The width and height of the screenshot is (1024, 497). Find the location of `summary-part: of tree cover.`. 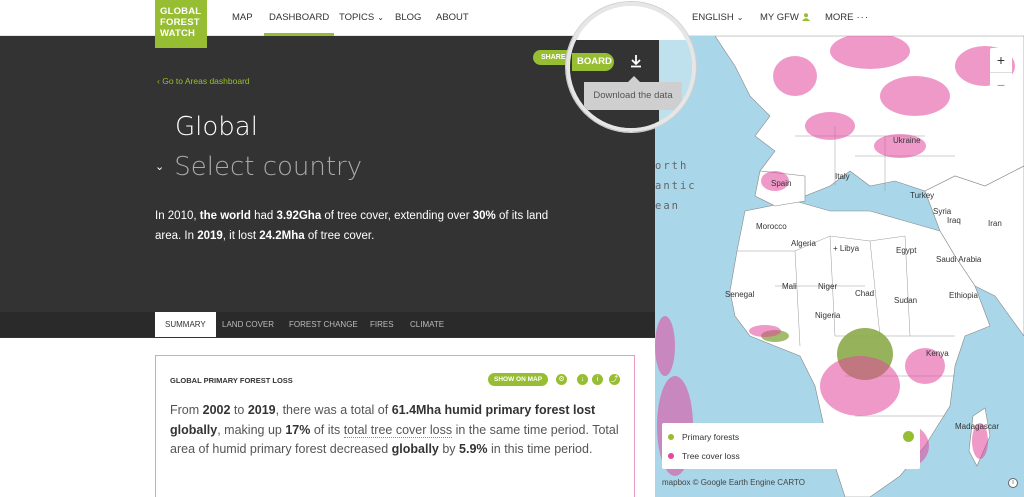

summary-part: of tree cover. is located at coordinates (339, 236).